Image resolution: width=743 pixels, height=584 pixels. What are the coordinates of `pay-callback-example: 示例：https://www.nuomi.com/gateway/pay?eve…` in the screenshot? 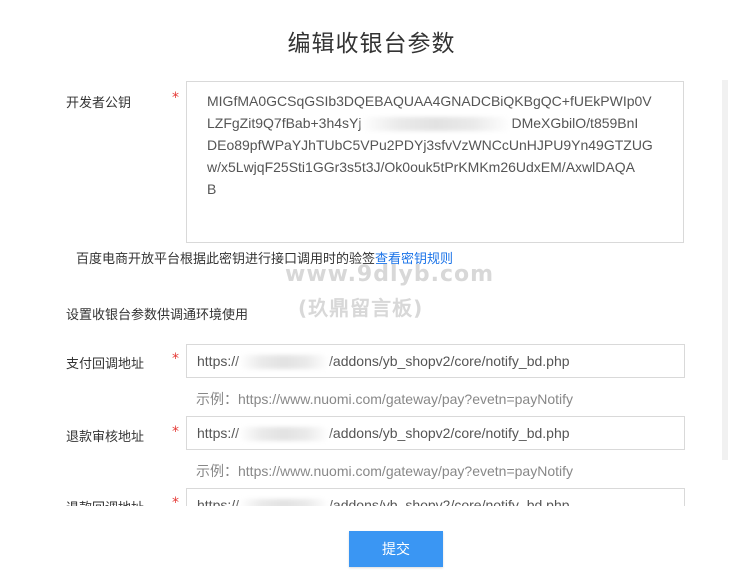 It's located at (385, 399).